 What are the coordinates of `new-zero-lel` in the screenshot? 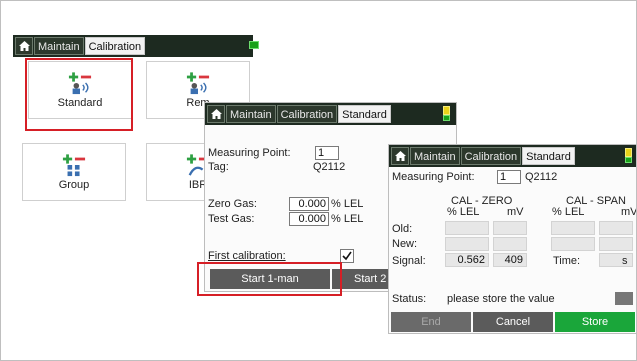 It's located at (467, 244).